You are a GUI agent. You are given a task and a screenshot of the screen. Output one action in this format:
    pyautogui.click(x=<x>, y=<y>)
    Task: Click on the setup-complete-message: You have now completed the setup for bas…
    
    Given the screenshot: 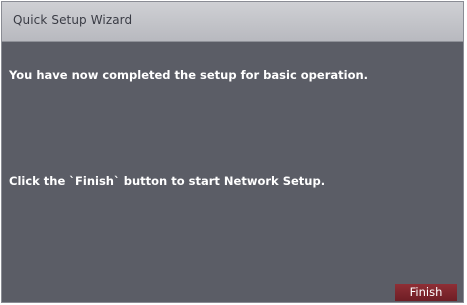 What is the action you would take?
    pyautogui.click(x=189, y=75)
    